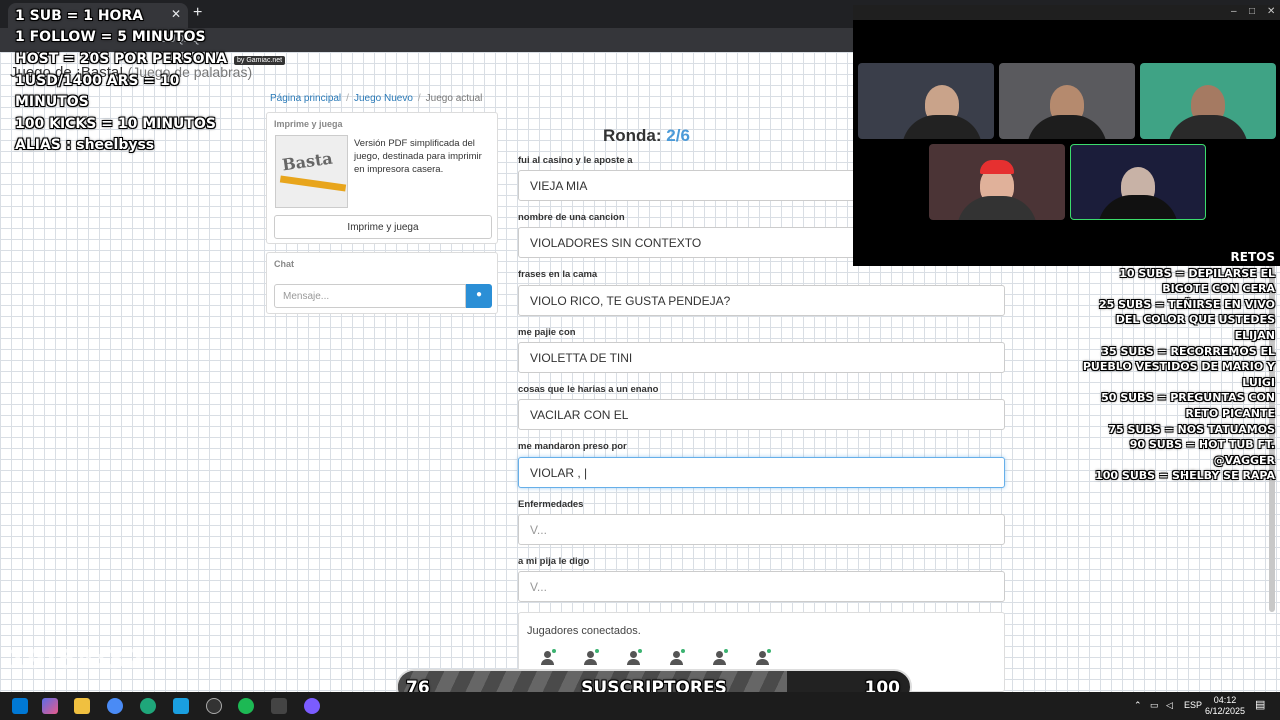 The image size is (1280, 720). What do you see at coordinates (640, 706) in the screenshot?
I see `windows-taskbar: ⌃ ▭ ◁ ESP 04:12 6/12/2025 ▤` at bounding box center [640, 706].